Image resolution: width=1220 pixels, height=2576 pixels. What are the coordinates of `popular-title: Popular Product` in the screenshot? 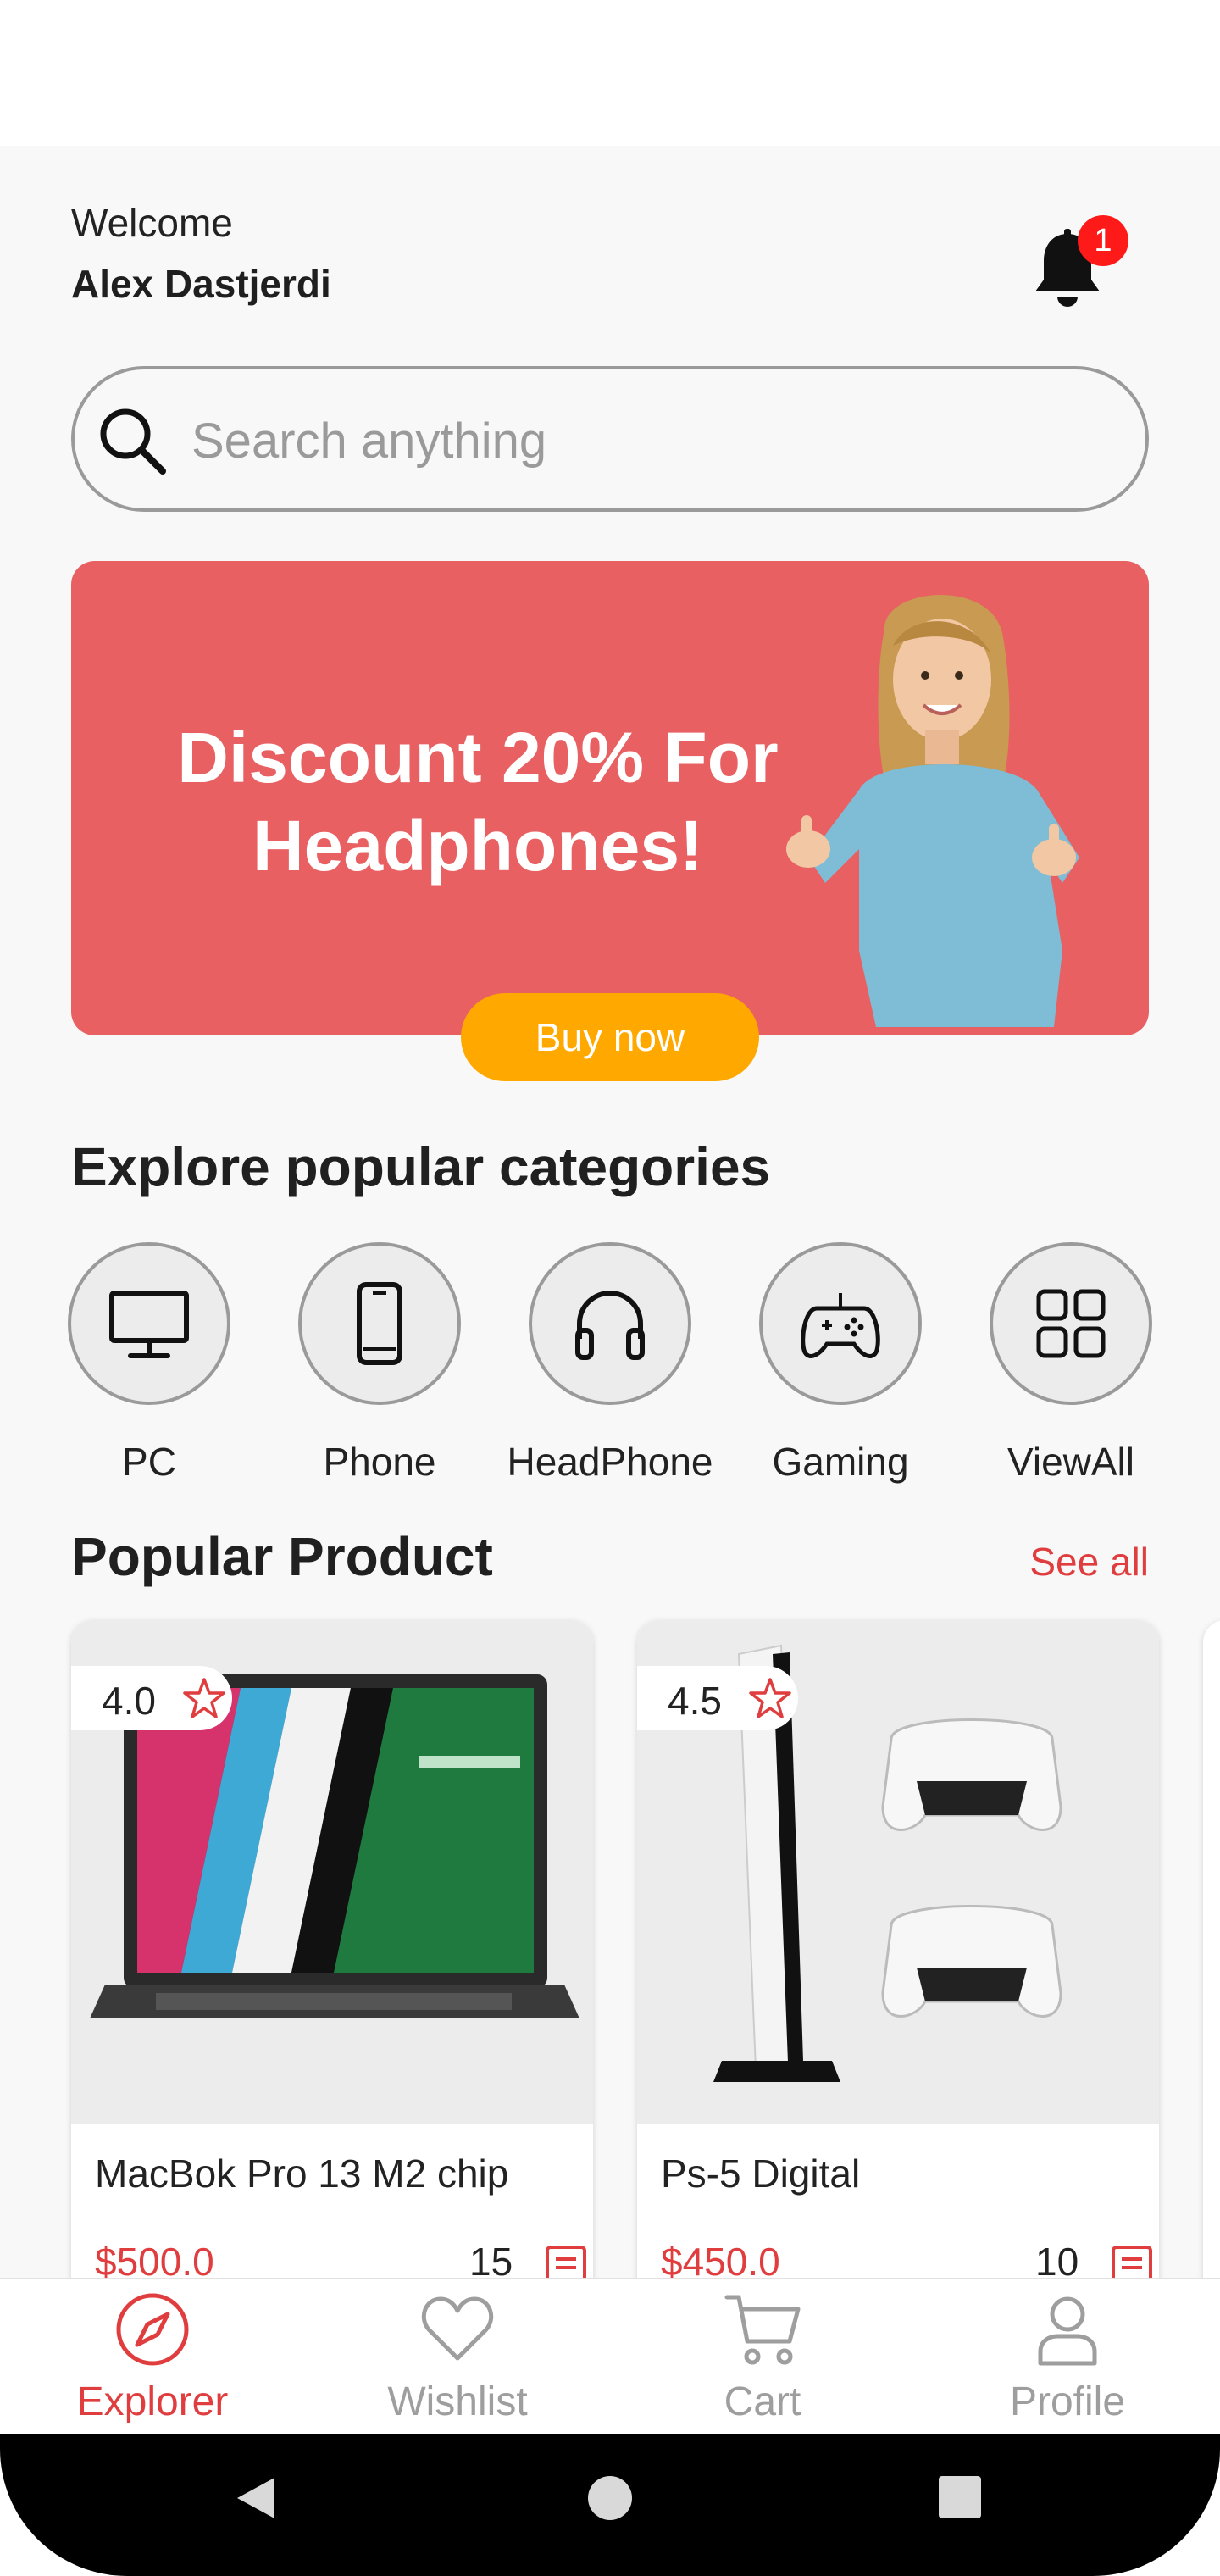 It's located at (282, 1556).